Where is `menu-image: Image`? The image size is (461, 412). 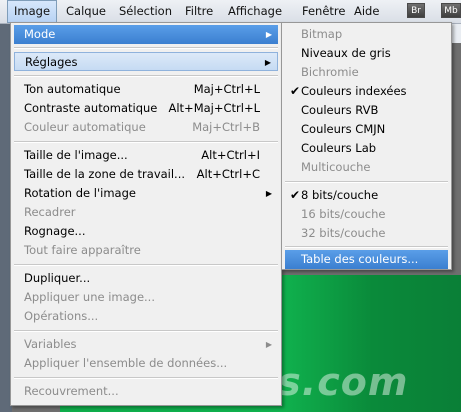
menu-image: Image is located at coordinates (32, 11).